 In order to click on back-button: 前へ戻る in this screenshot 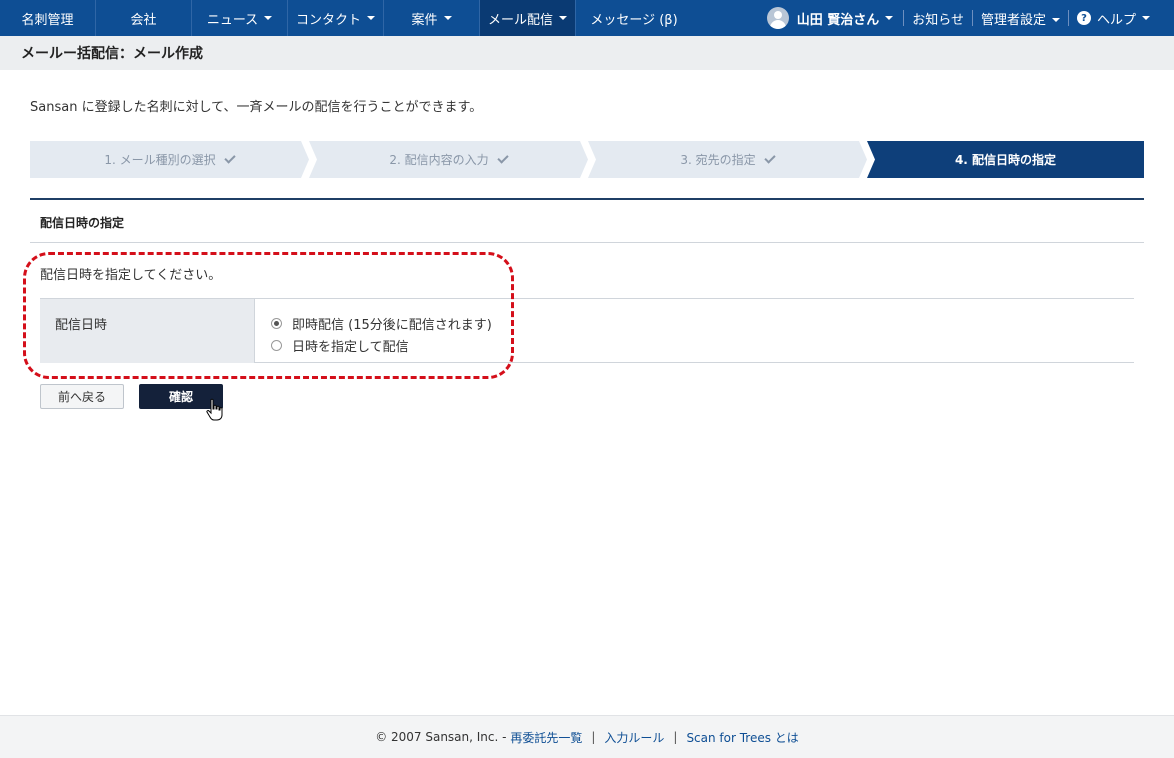, I will do `click(82, 396)`.